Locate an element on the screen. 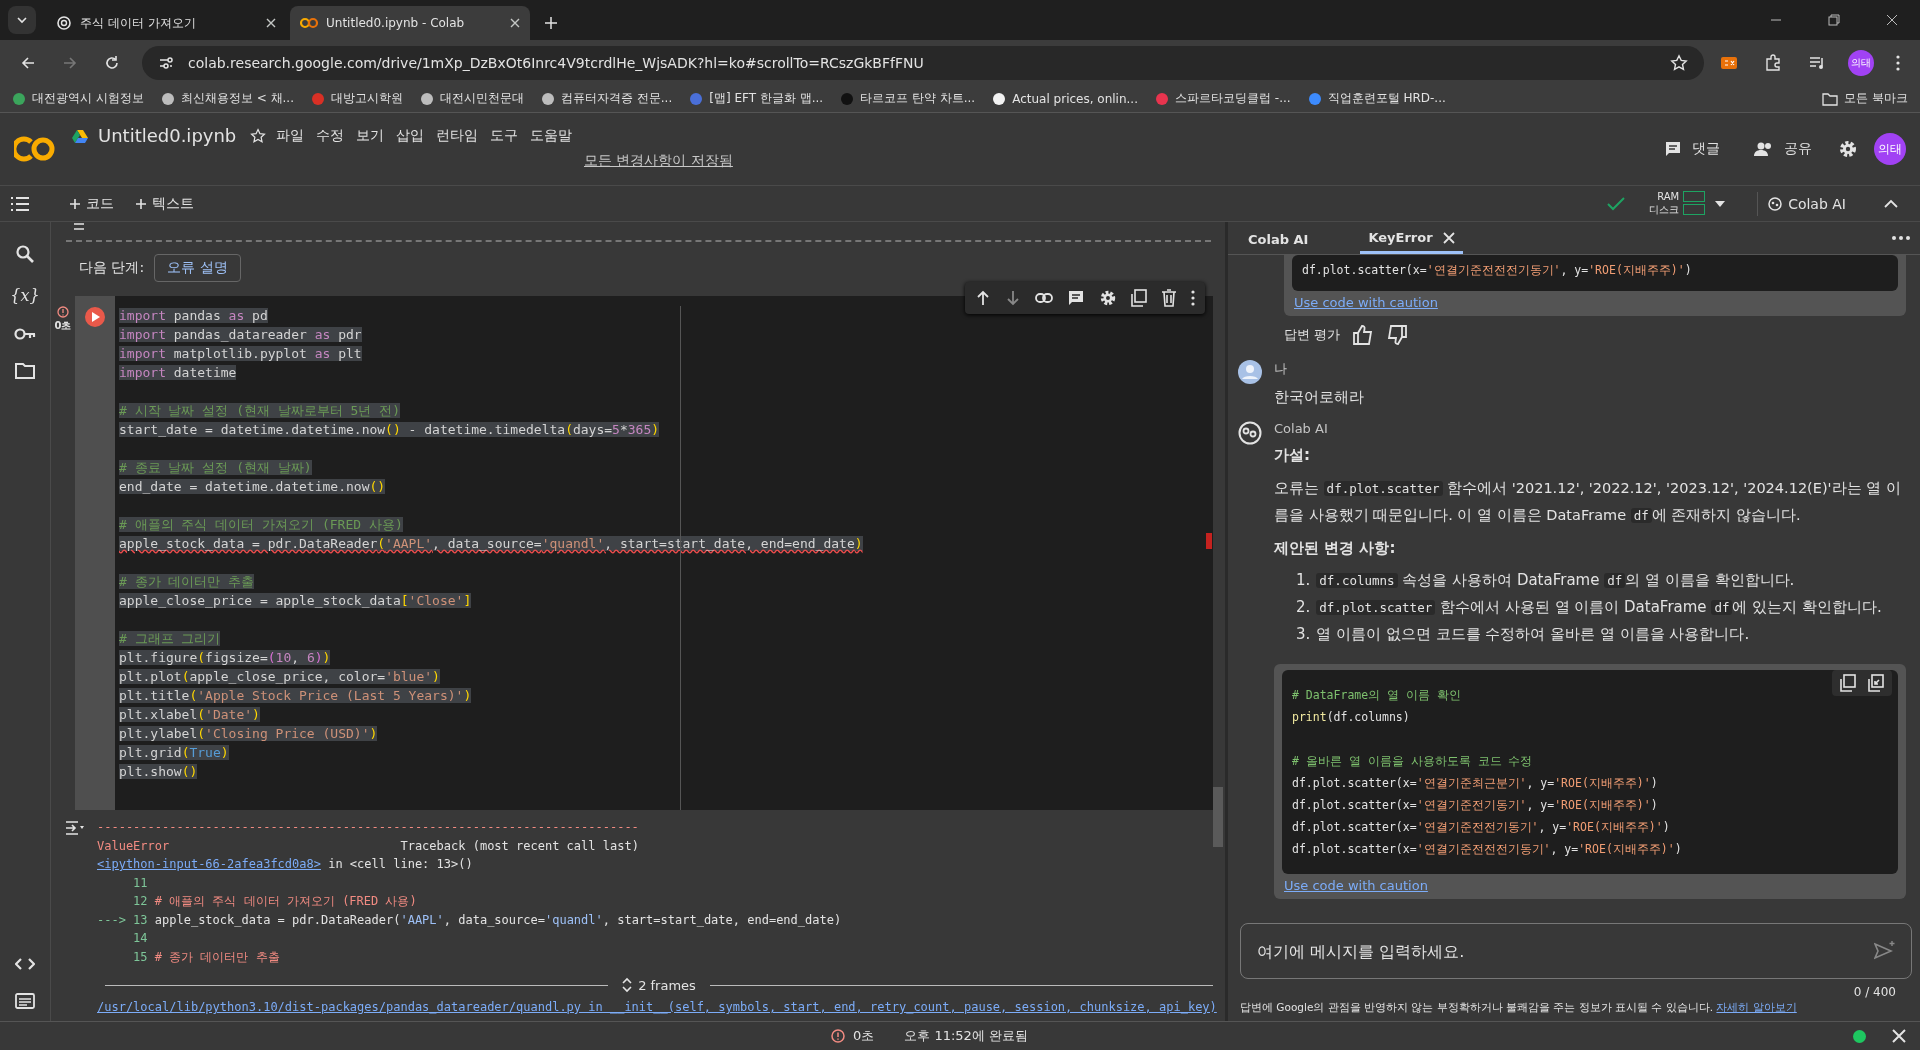  reload-icon is located at coordinates (112, 62).